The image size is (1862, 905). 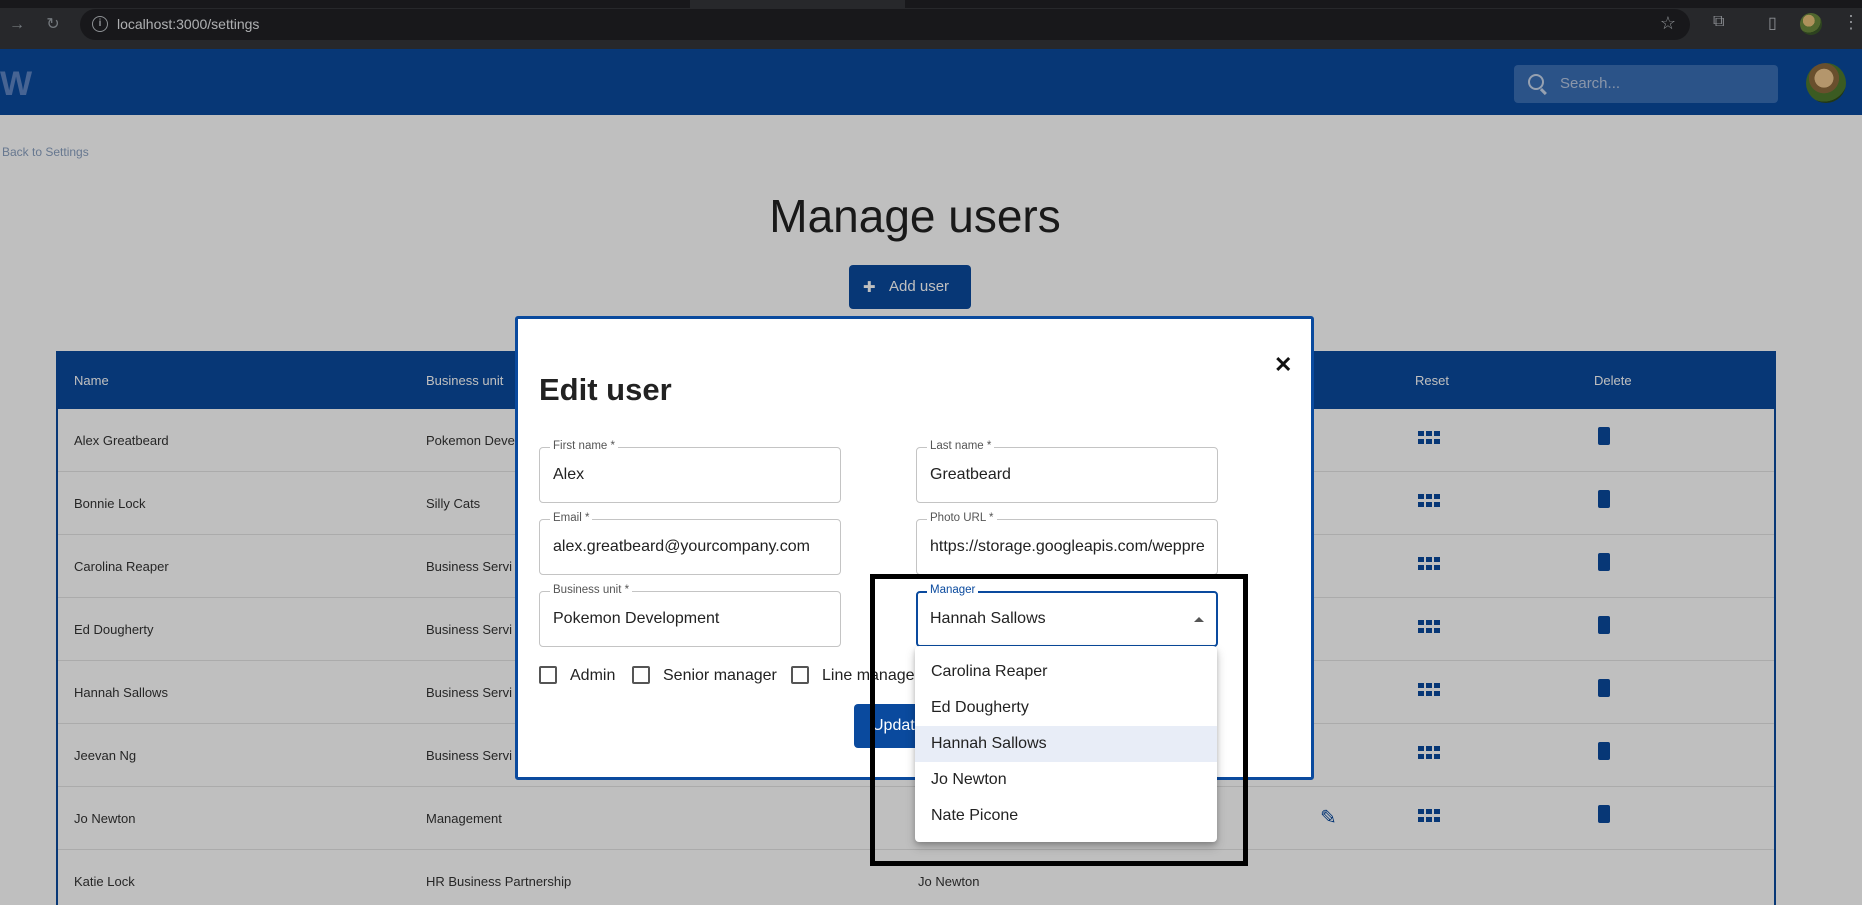 What do you see at coordinates (1283, 365) in the screenshot?
I see `close-icon: ✕` at bounding box center [1283, 365].